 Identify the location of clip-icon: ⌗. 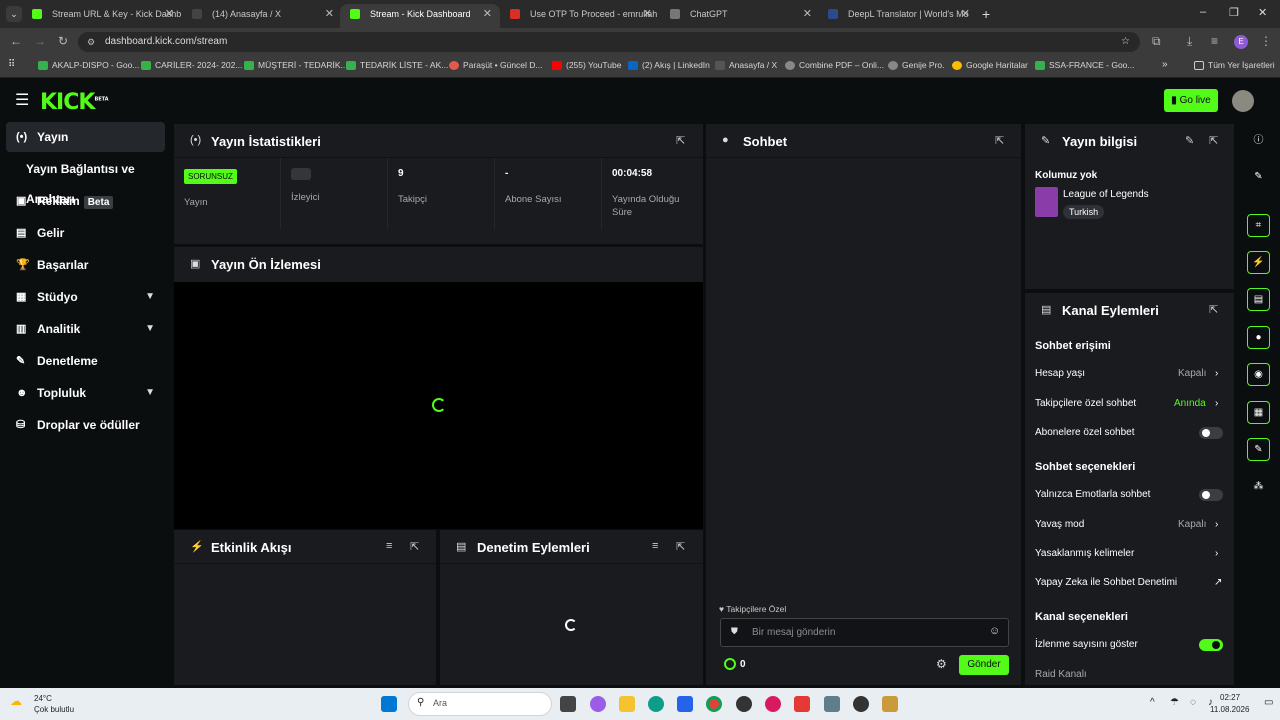
(1258, 225).